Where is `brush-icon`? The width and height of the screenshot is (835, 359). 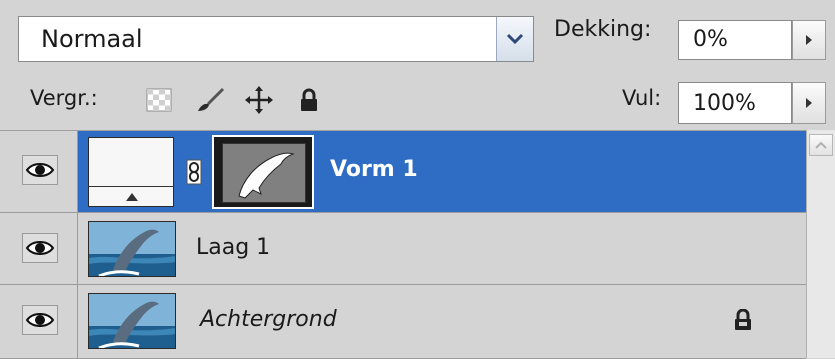
brush-icon is located at coordinates (211, 100).